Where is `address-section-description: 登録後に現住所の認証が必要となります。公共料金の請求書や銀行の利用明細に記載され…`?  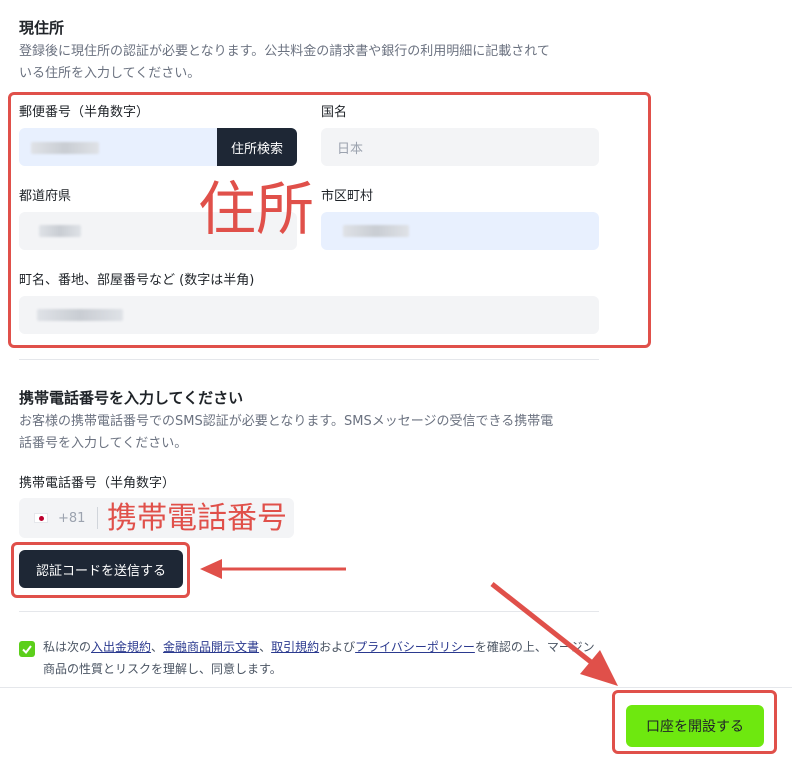 address-section-description: 登録後に現住所の認証が必要となります。公共料金の請求書や銀行の利用明細に記載され… is located at coordinates (309, 63).